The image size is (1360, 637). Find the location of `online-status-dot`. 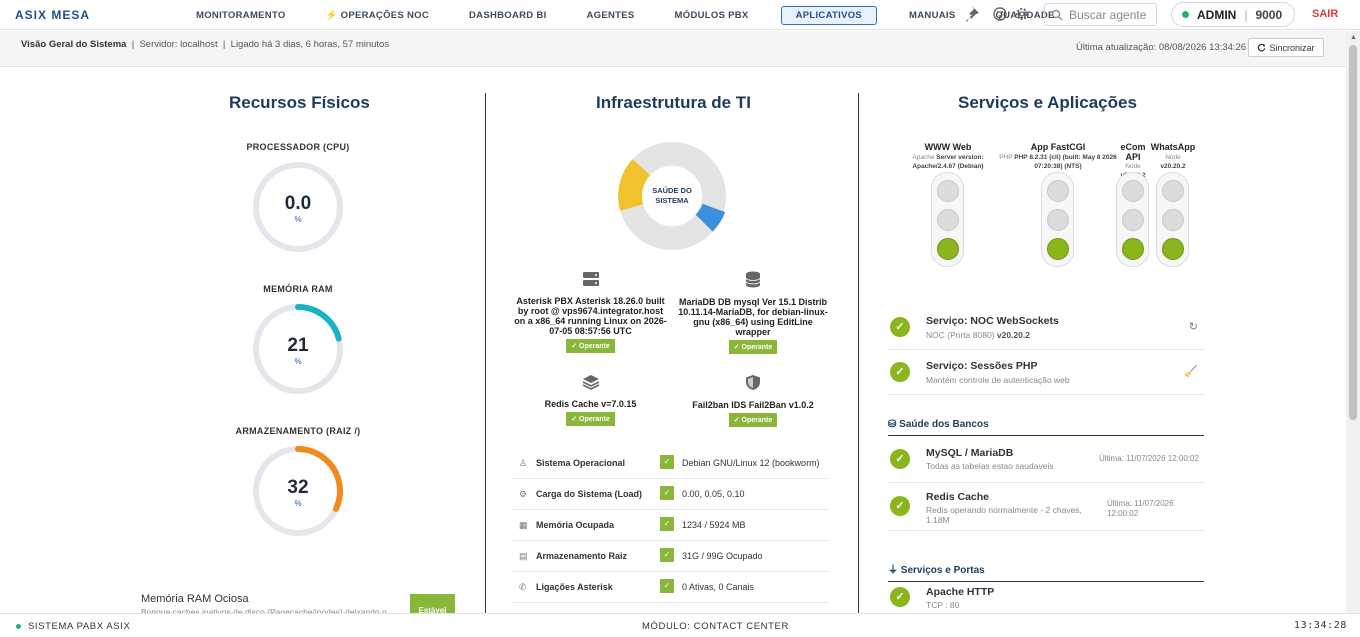

online-status-dot is located at coordinates (1185, 14).